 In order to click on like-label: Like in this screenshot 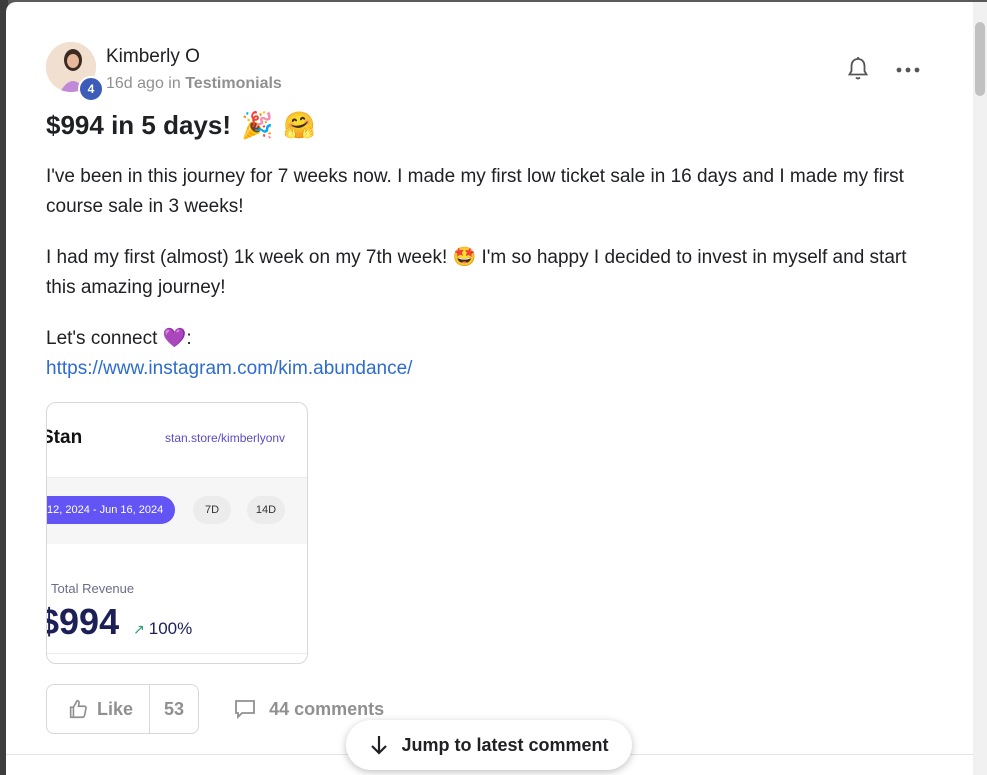, I will do `click(115, 708)`.